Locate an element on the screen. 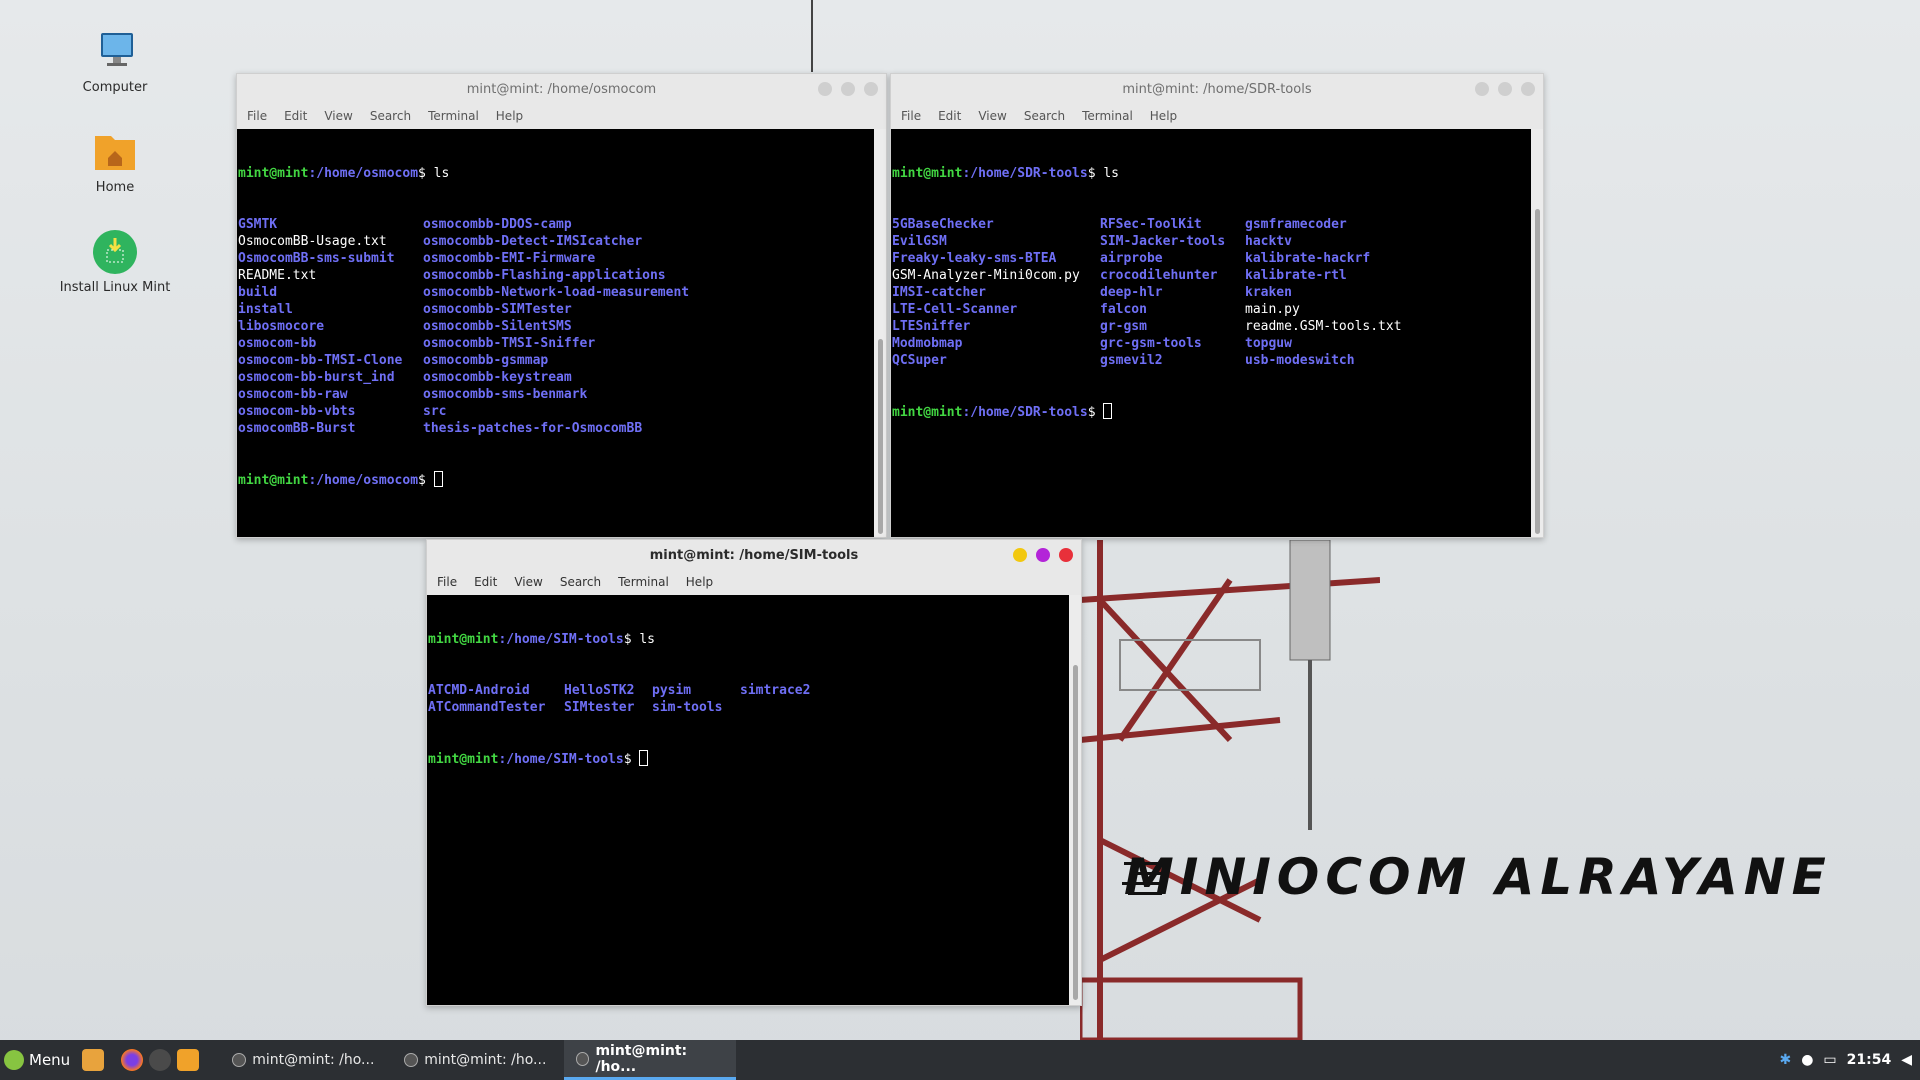  window-title: mint@mint: /home/SDR-tools is located at coordinates (1217, 89).